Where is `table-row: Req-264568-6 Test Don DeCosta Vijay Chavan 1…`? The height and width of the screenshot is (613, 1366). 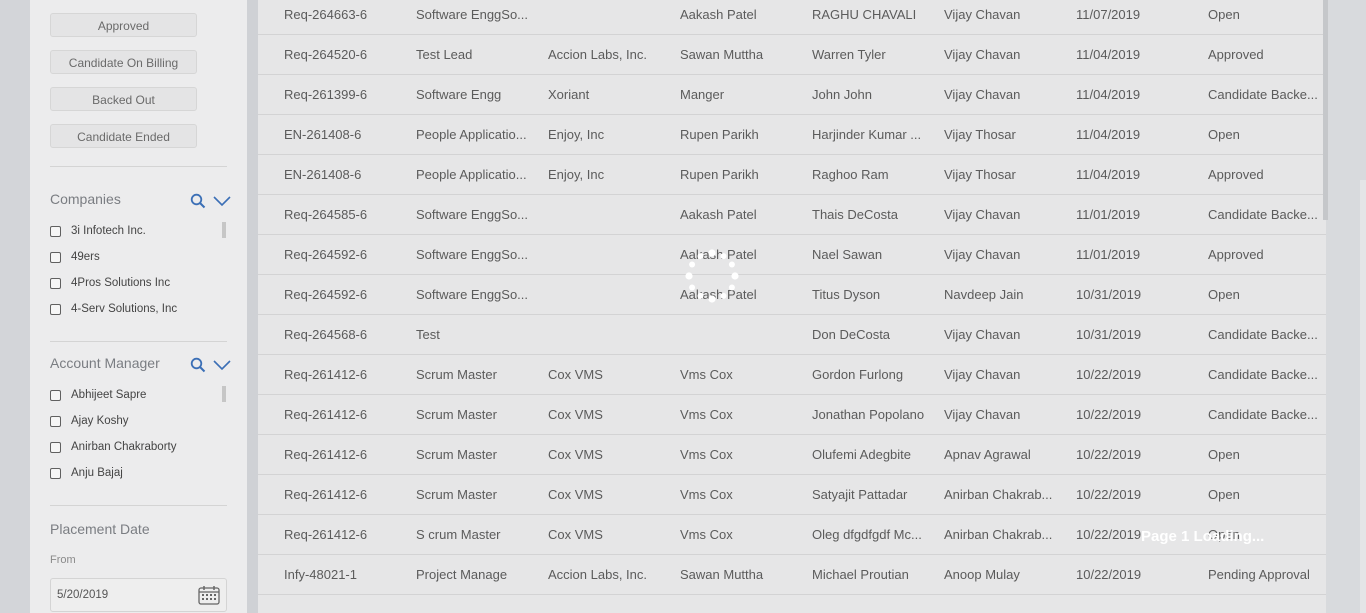 table-row: Req-264568-6 Test Don DeCosta Vijay Chavan 1… is located at coordinates (792, 335).